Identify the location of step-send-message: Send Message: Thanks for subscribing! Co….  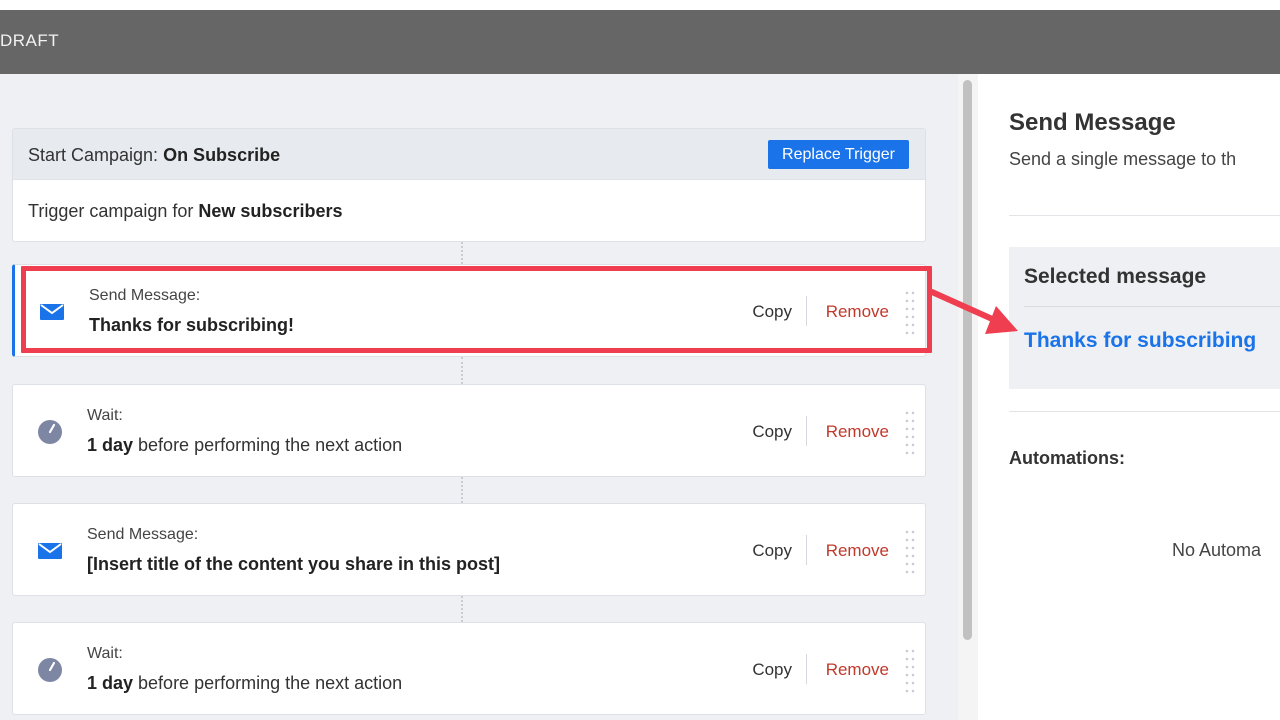
(469, 310).